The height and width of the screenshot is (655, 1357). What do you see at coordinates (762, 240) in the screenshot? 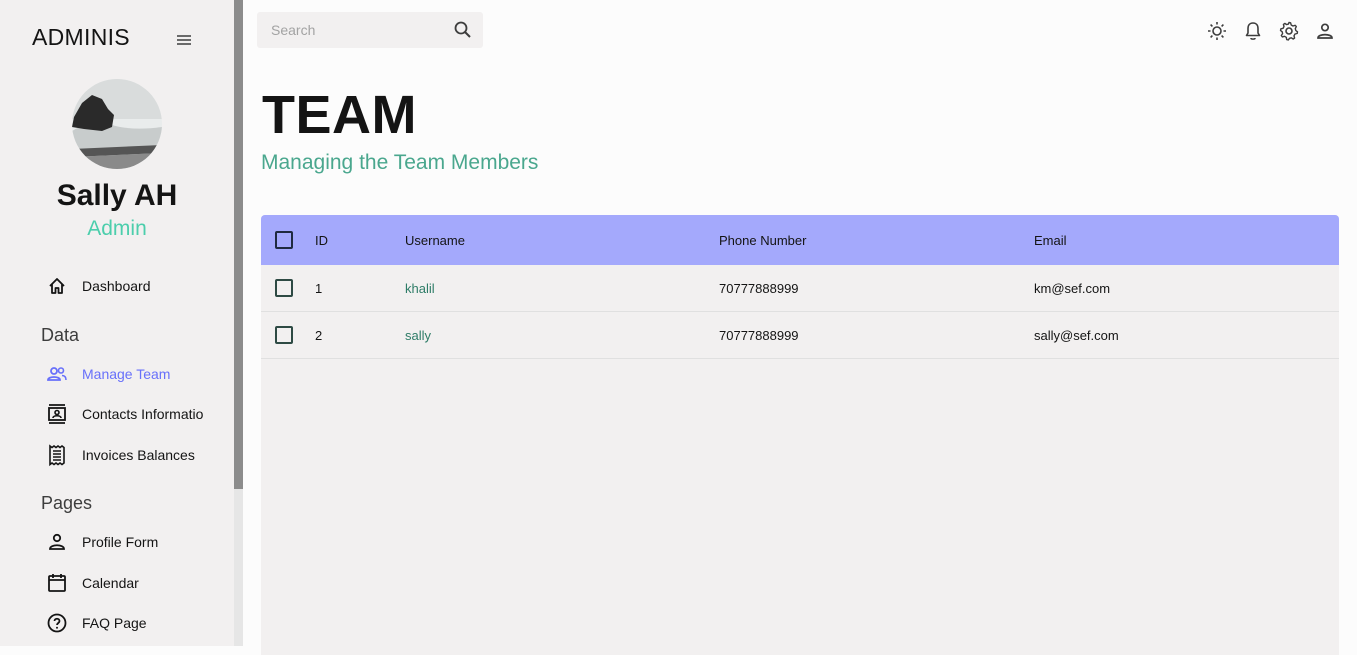
I see `column-header-phone: Phone Number` at bounding box center [762, 240].